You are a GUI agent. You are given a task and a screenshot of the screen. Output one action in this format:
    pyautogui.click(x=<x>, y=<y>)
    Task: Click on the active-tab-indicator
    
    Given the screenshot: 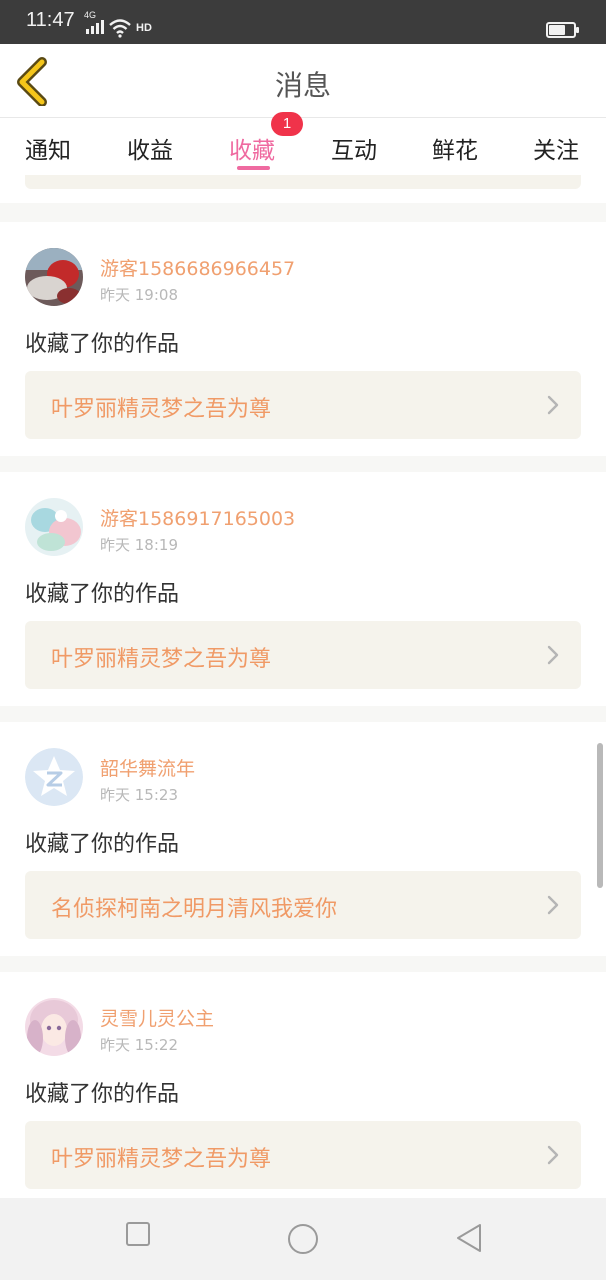 What is the action you would take?
    pyautogui.click(x=253, y=168)
    